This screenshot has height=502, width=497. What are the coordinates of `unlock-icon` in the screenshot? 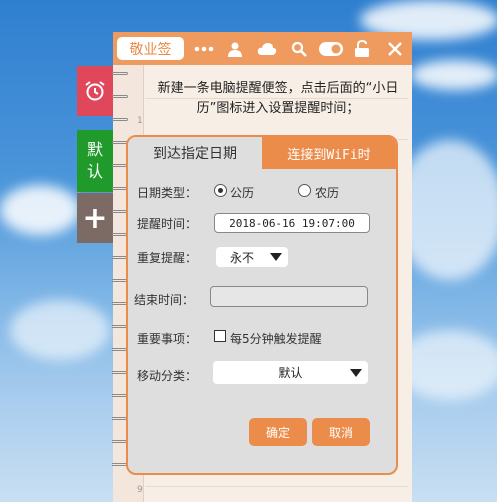 It's located at (362, 48).